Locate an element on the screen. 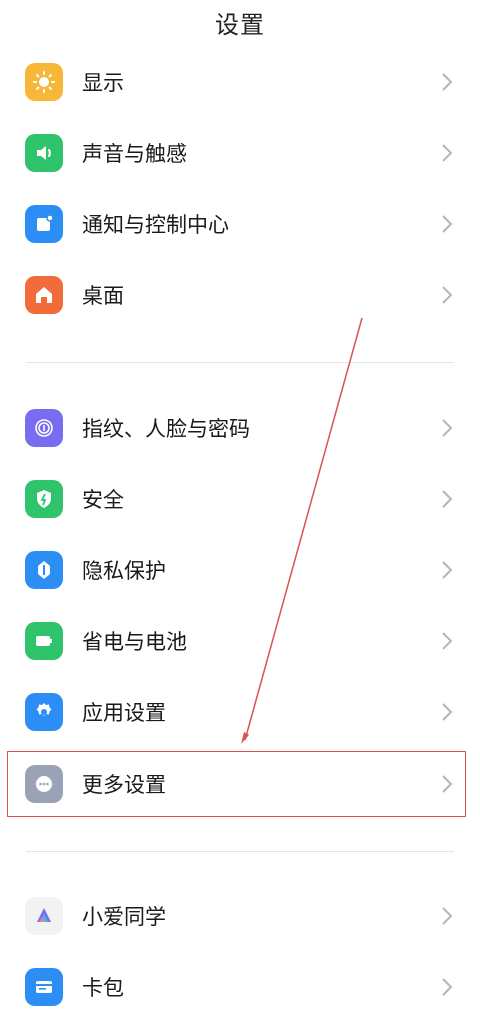 The height and width of the screenshot is (1022, 480). settings-item-battery: 省电与电池 is located at coordinates (240, 641).